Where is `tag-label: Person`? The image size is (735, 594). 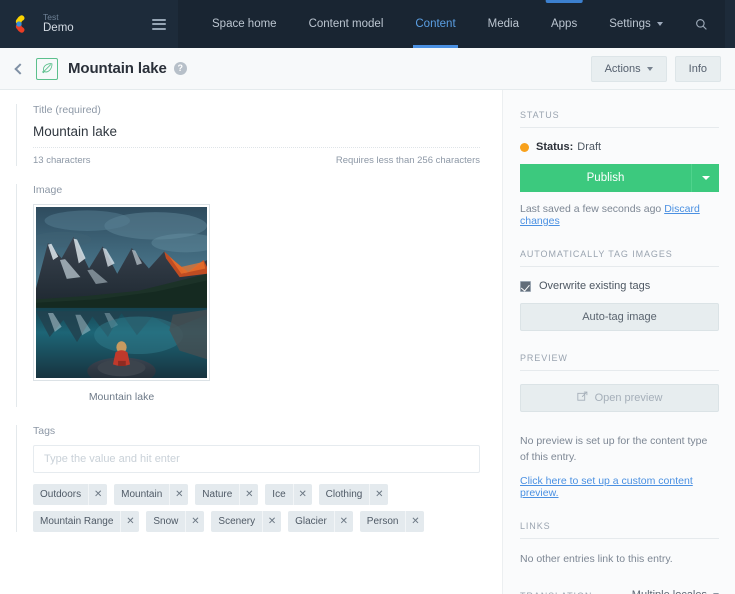 tag-label: Person is located at coordinates (382, 521).